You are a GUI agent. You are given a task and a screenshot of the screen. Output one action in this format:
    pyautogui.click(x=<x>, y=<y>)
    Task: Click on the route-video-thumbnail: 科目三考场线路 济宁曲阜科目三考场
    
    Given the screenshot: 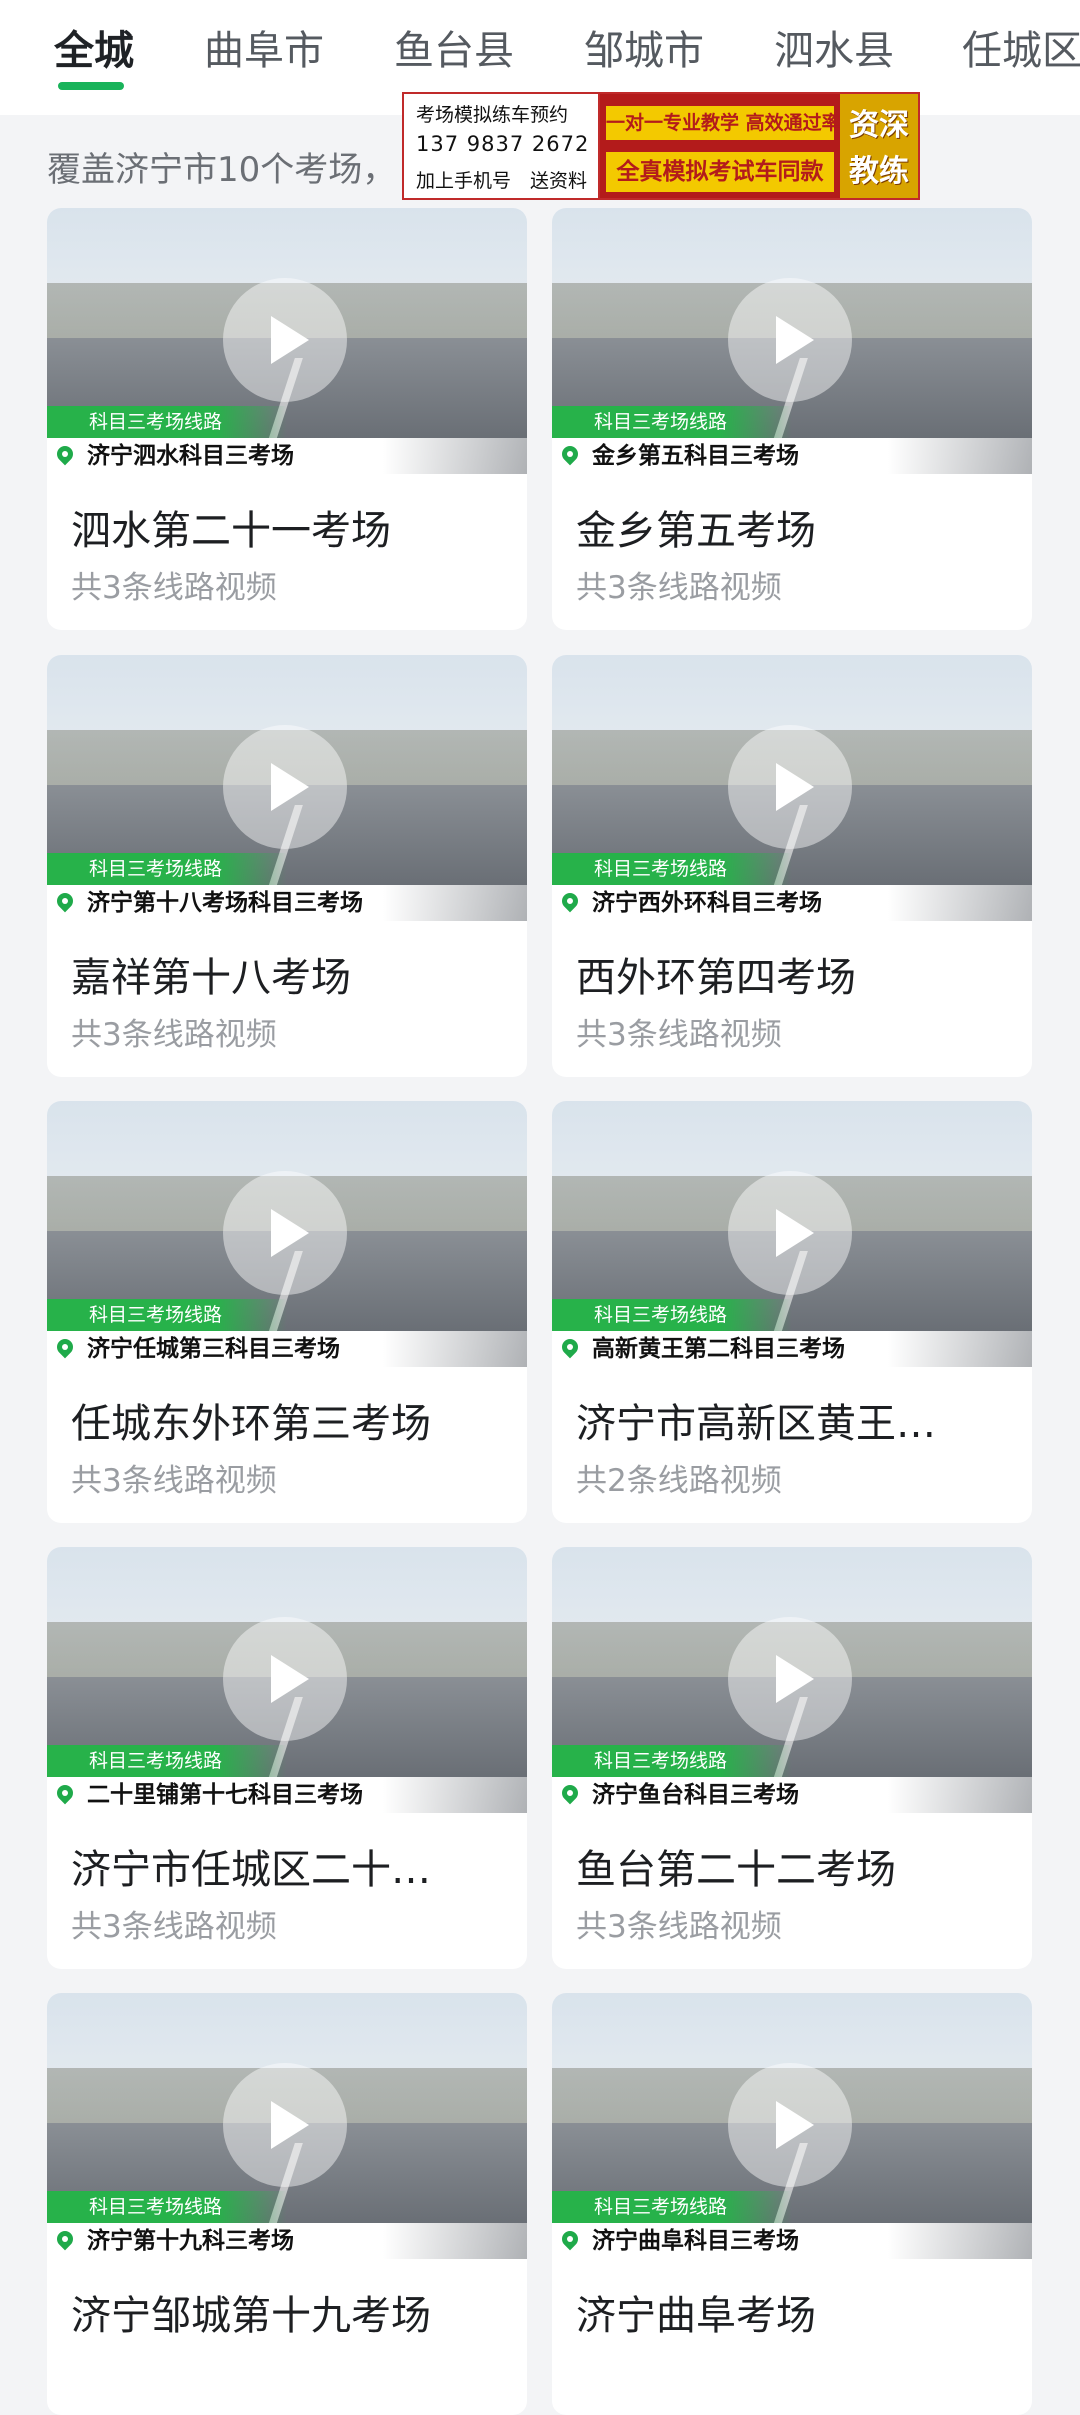 What is the action you would take?
    pyautogui.click(x=792, y=2126)
    